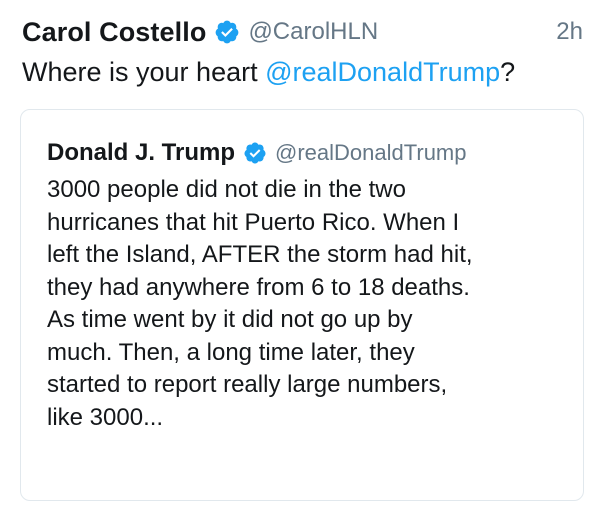 This screenshot has width=599, height=521. Describe the element at coordinates (230, 319) in the screenshot. I see `quoted-text-line: As time went by it did not go up by` at that location.